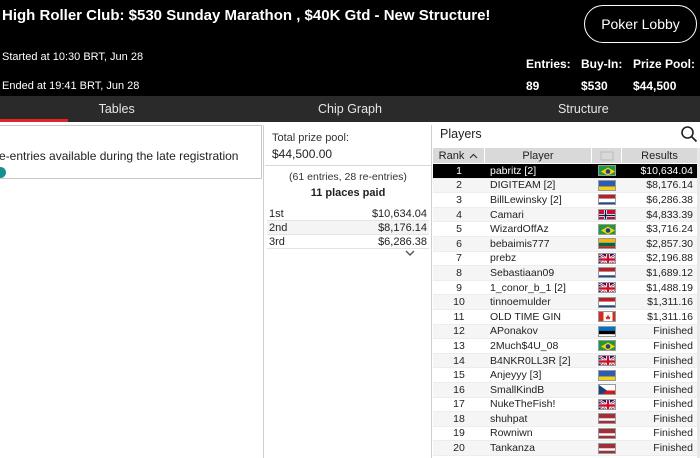  What do you see at coordinates (565, 244) in the screenshot?
I see `player-row: 6 bebaimis777 $2,857.30` at bounding box center [565, 244].